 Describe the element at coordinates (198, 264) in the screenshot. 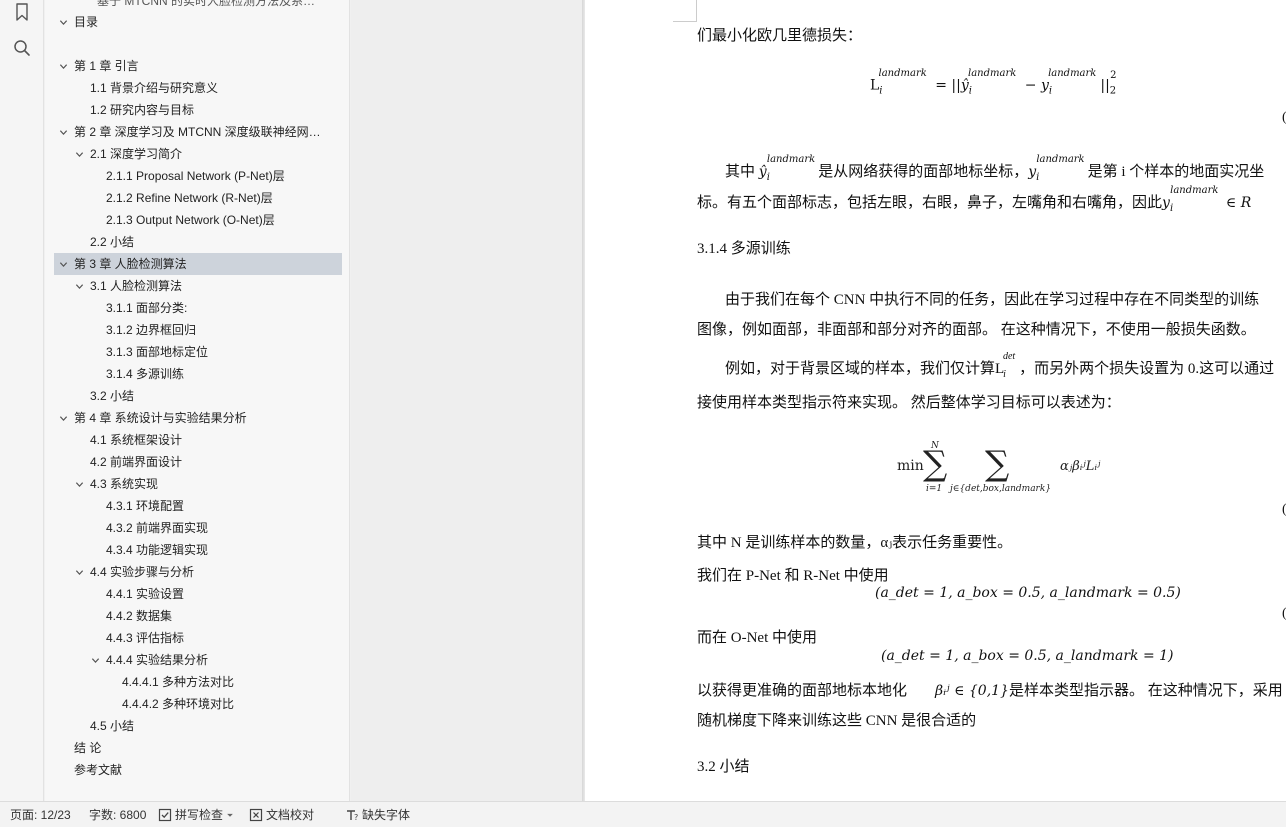

I see `outline-item: 第 3 章 人脸检测算法` at that location.